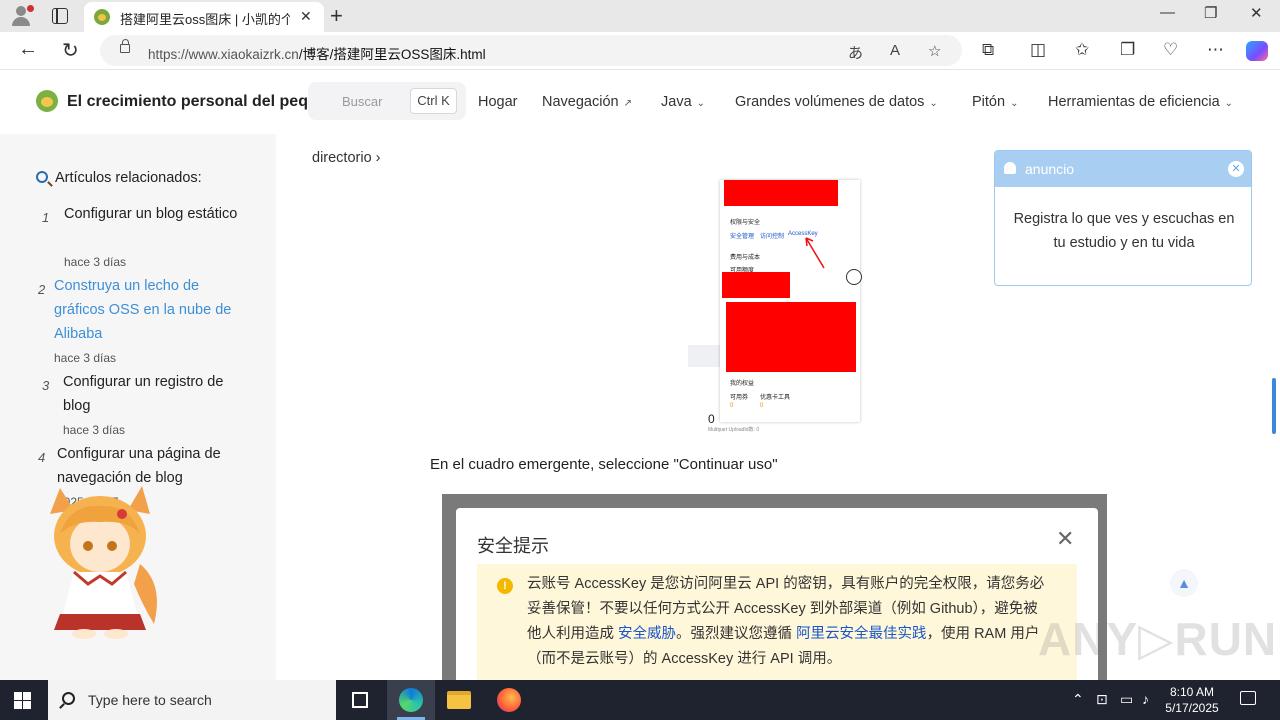  I want to click on copilot-icon, so click(1257, 51).